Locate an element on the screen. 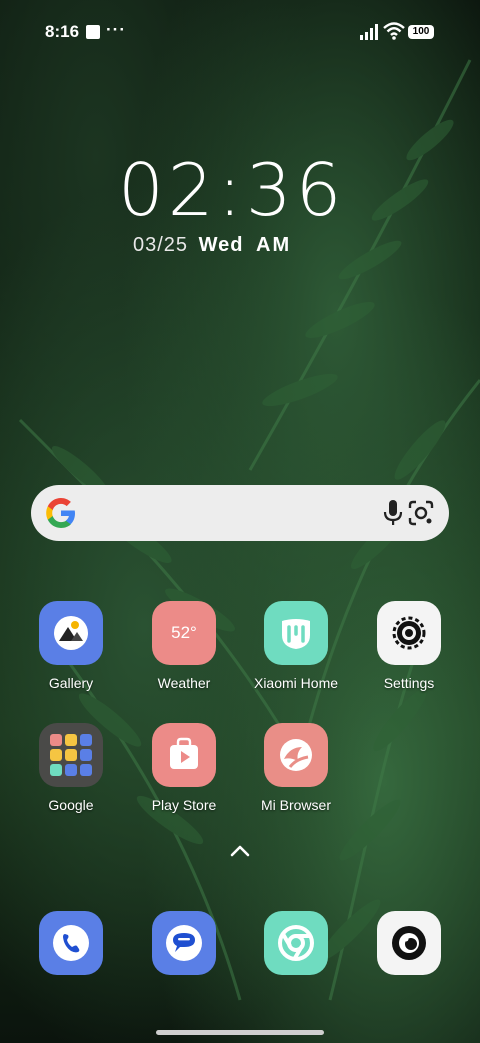 This screenshot has height=1043, width=480. messages-icon is located at coordinates (184, 943).